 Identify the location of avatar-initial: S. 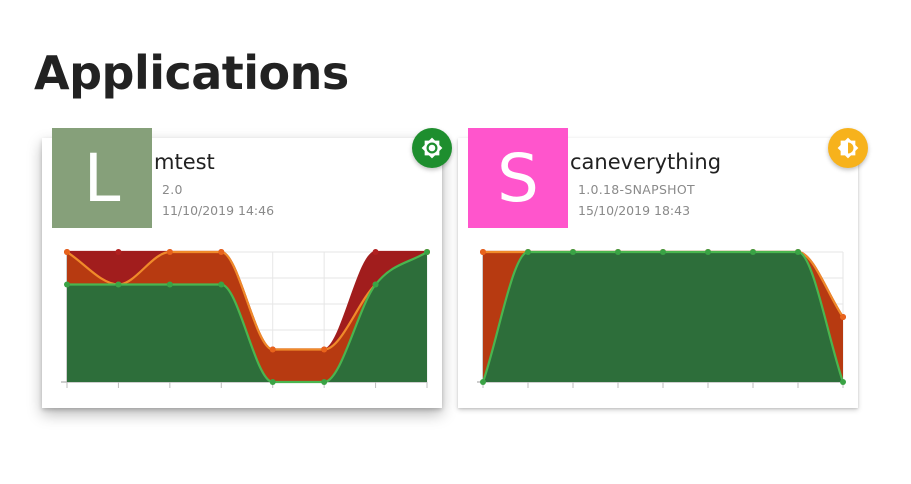
(518, 178).